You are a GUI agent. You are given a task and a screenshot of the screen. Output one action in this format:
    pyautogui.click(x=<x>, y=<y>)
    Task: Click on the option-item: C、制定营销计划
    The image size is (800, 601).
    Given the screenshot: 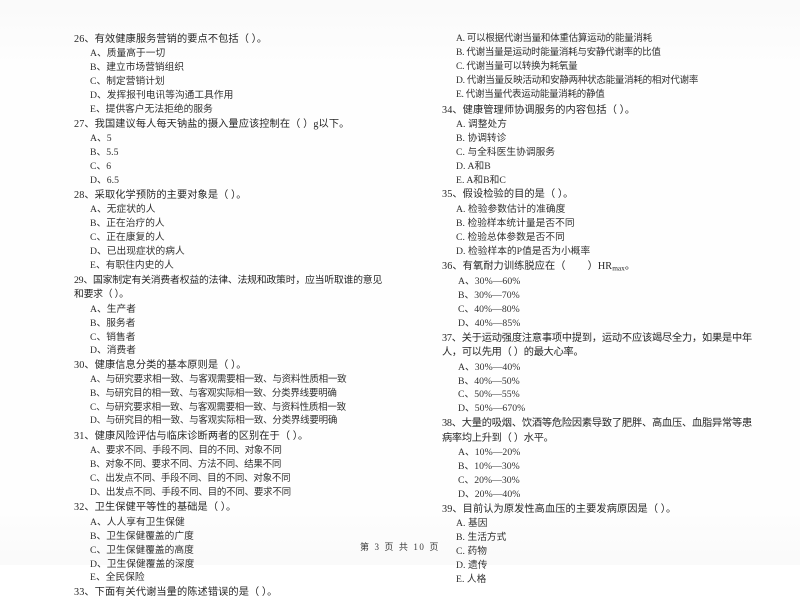 What is the action you would take?
    pyautogui.click(x=236, y=82)
    